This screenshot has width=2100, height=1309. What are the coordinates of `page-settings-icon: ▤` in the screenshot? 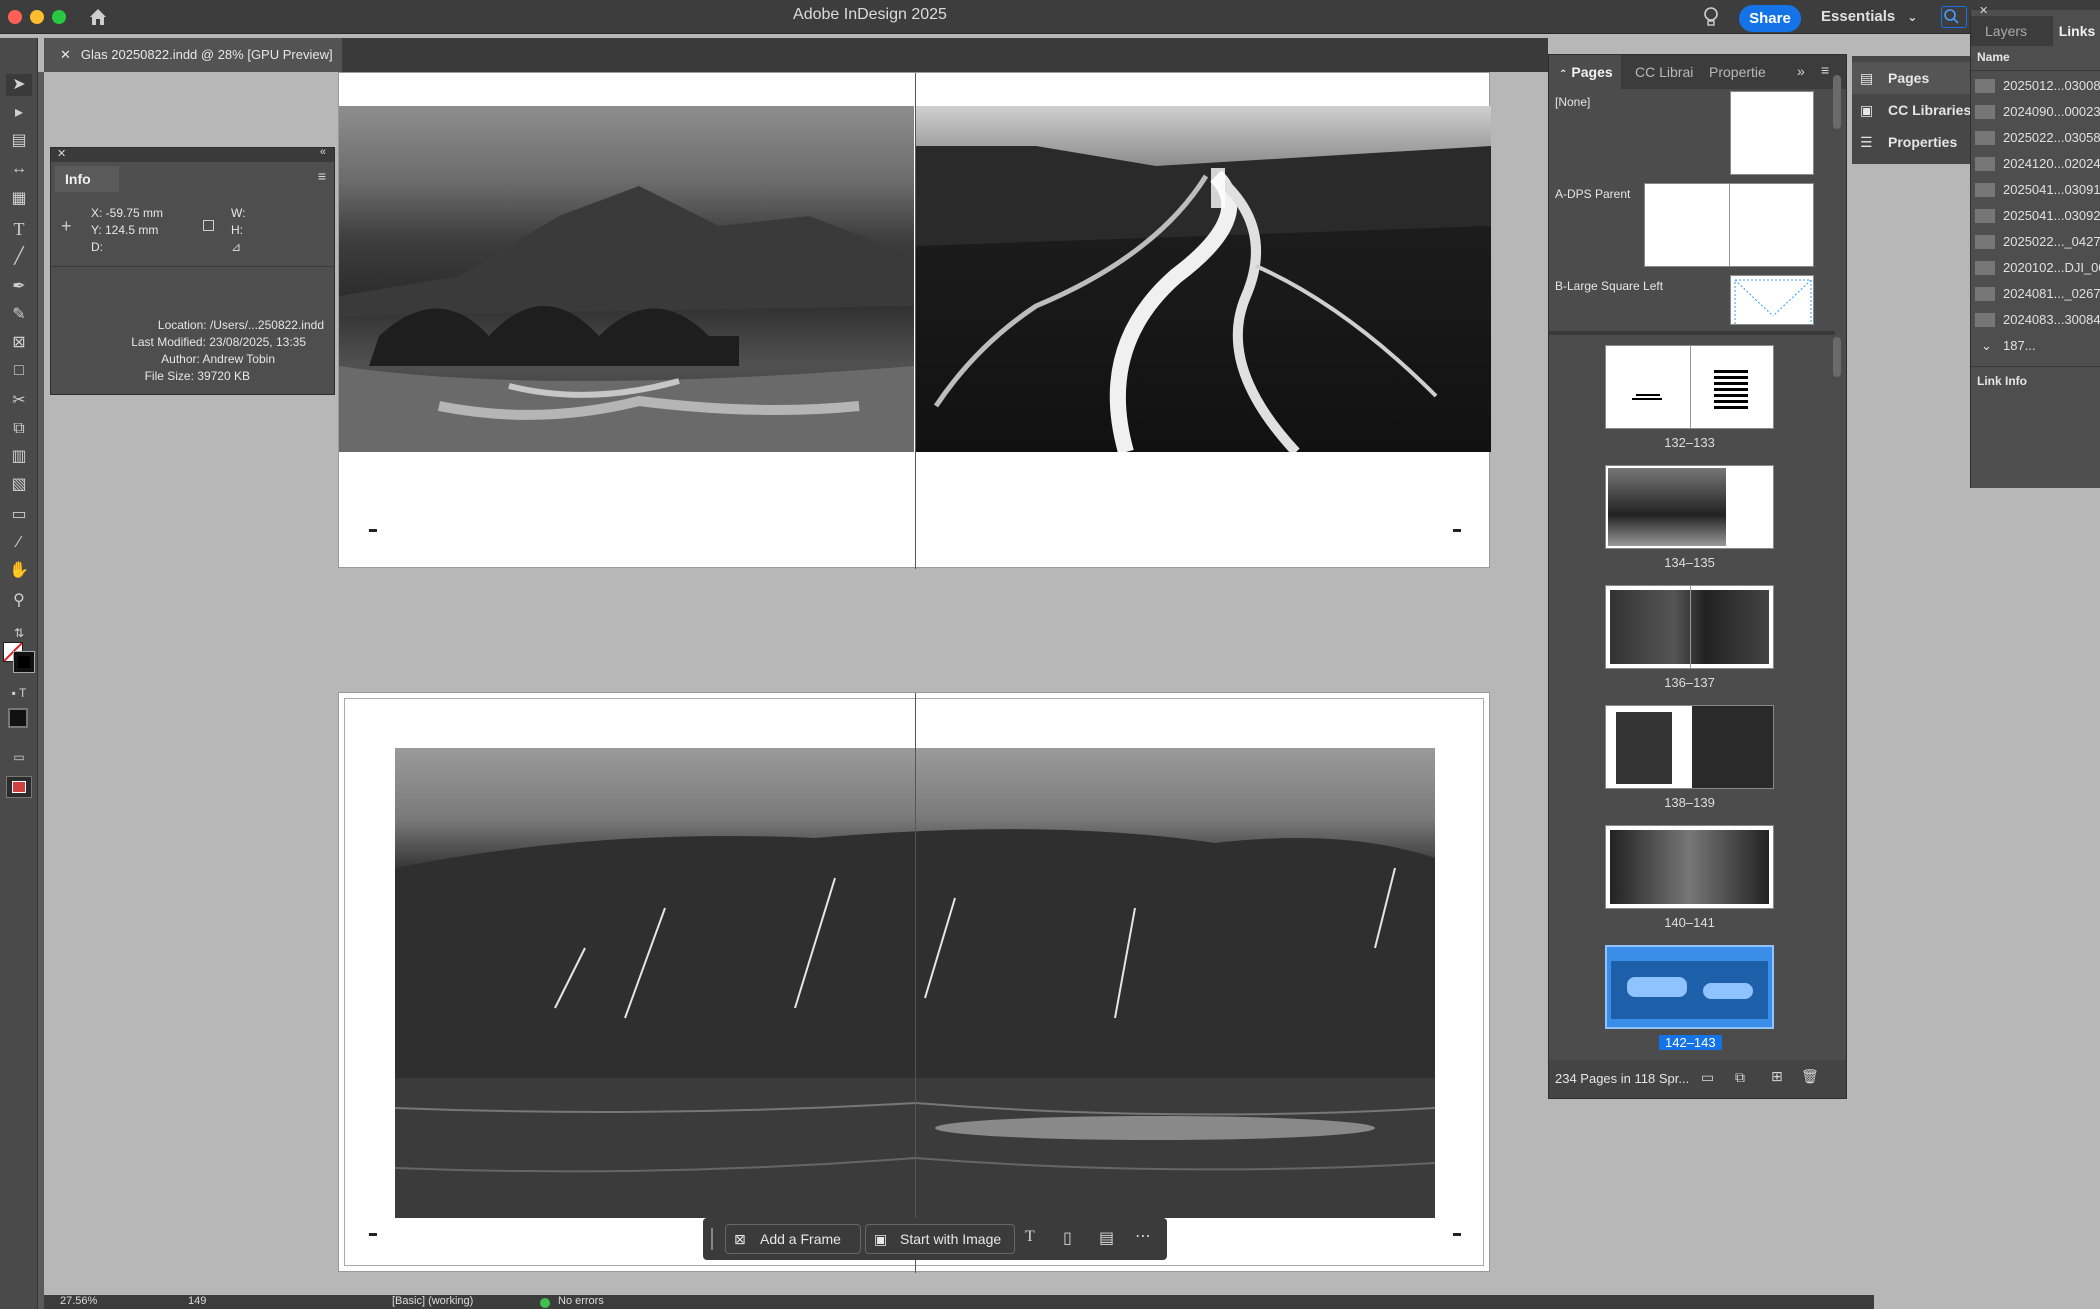 It's located at (1106, 1238).